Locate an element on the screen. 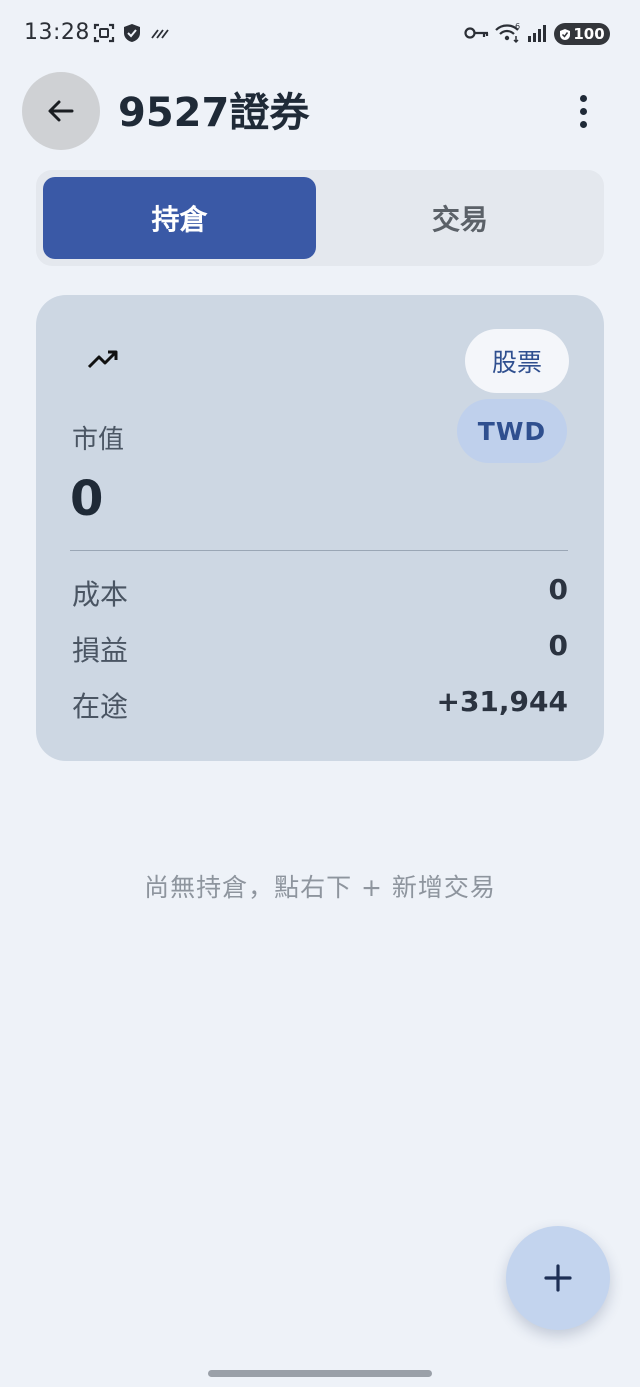 The height and width of the screenshot is (1387, 640). divider is located at coordinates (319, 550).